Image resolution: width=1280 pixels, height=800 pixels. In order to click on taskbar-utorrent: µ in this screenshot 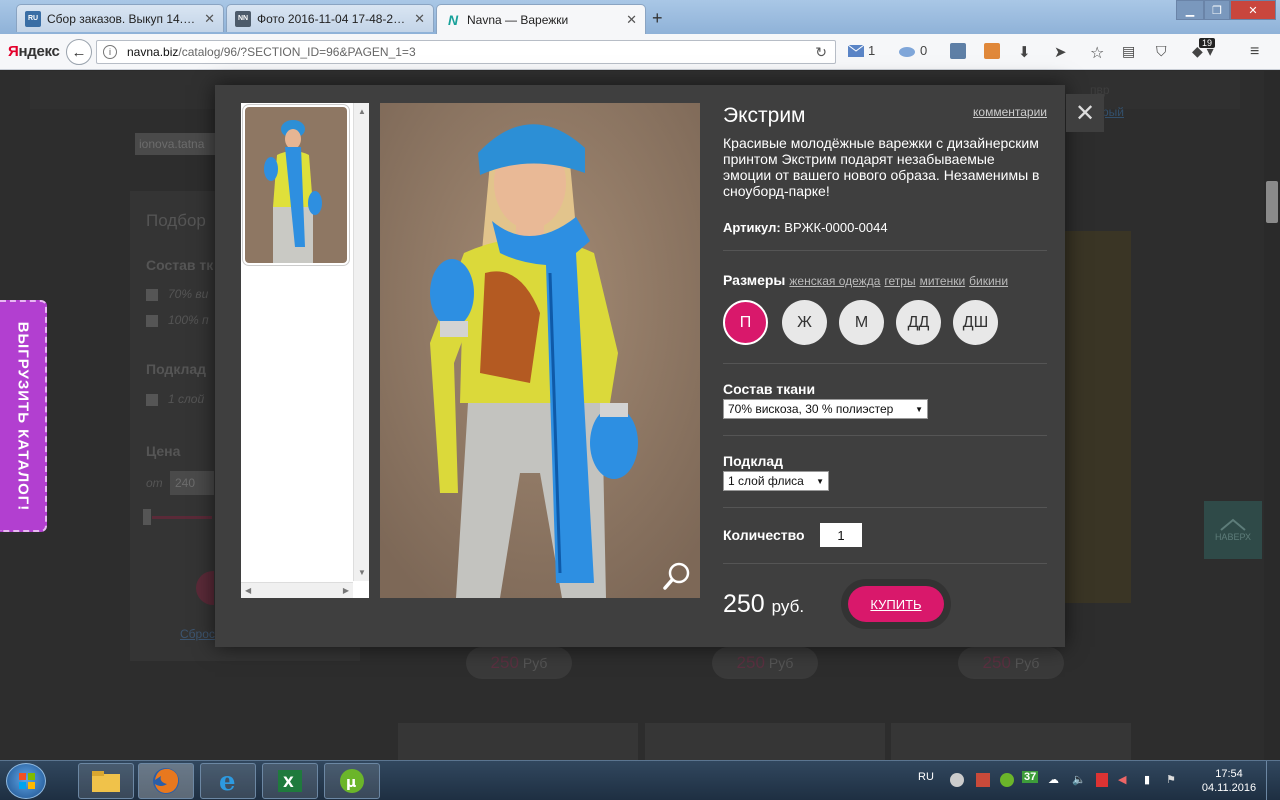, I will do `click(352, 781)`.